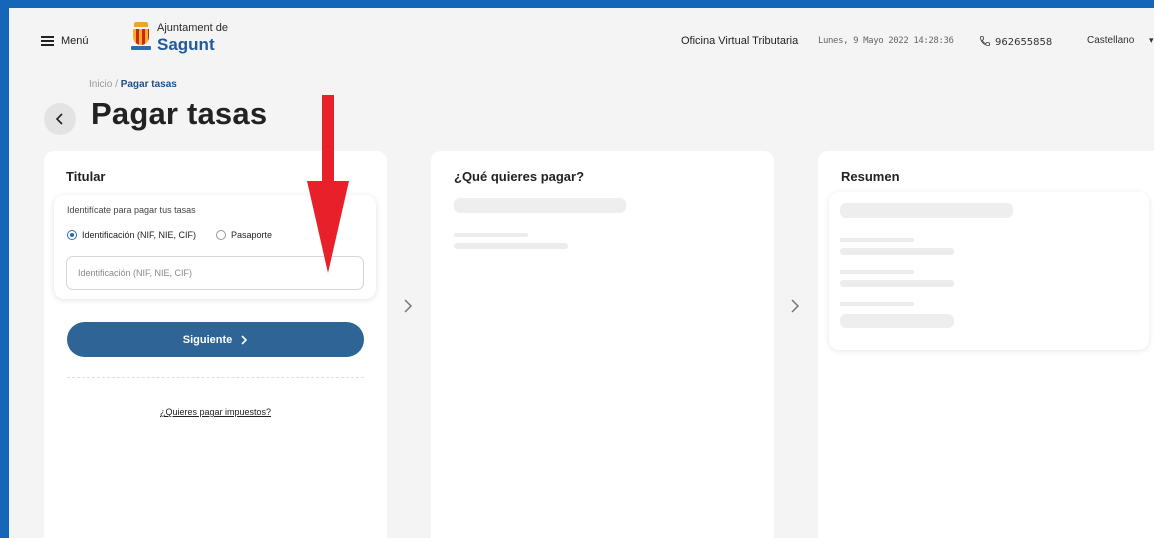  What do you see at coordinates (192, 28) in the screenshot?
I see `logo-top-text: Ajuntament de` at bounding box center [192, 28].